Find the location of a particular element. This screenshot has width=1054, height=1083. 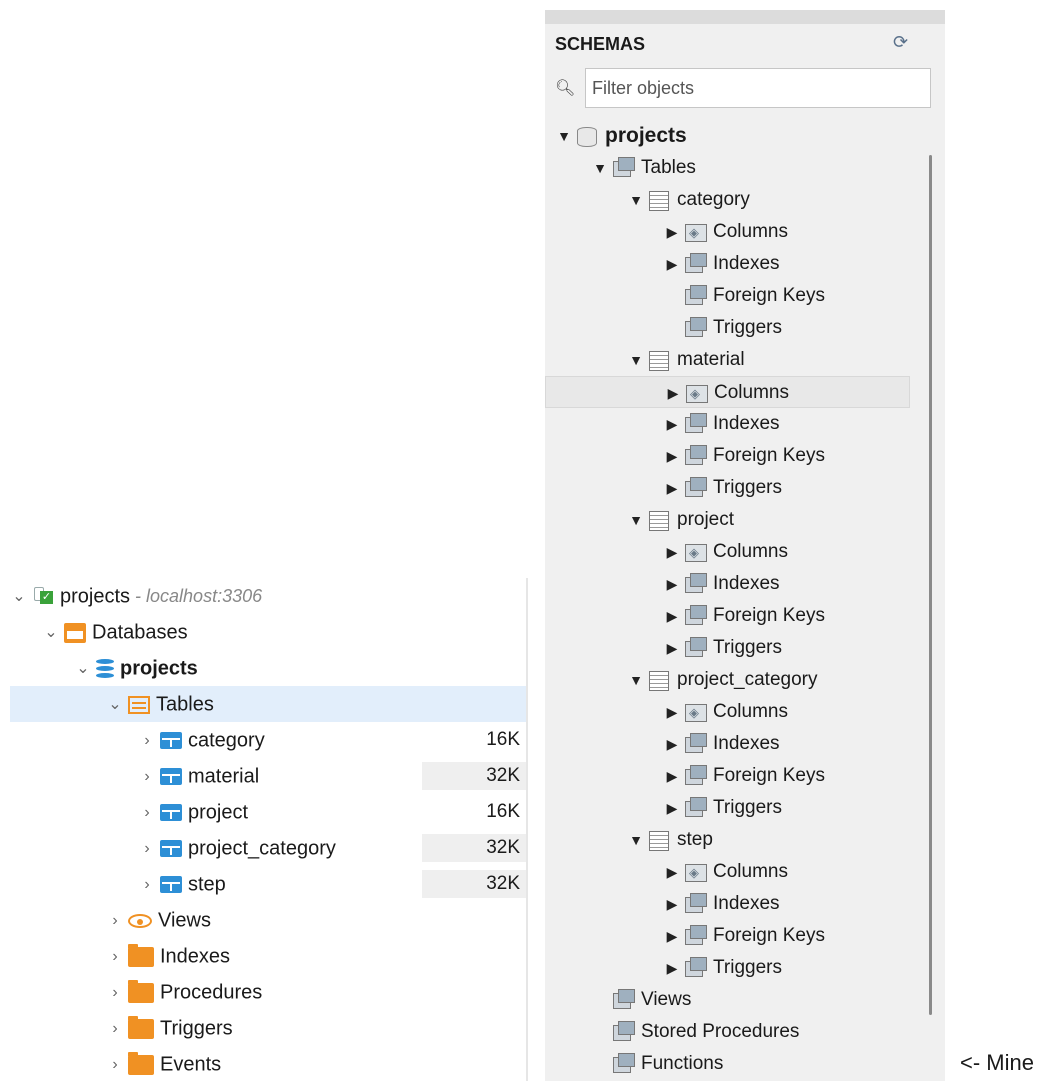

left-tree-item-Triggers: › Triggers is located at coordinates (121, 1028).